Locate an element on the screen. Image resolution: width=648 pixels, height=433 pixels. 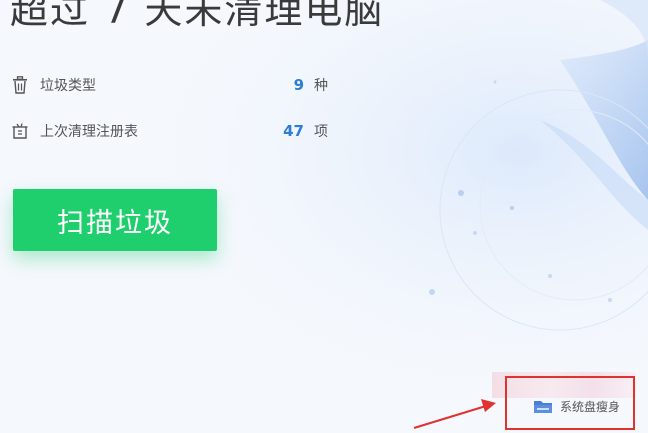
stat-unit-junk-types: 种 is located at coordinates (321, 86).